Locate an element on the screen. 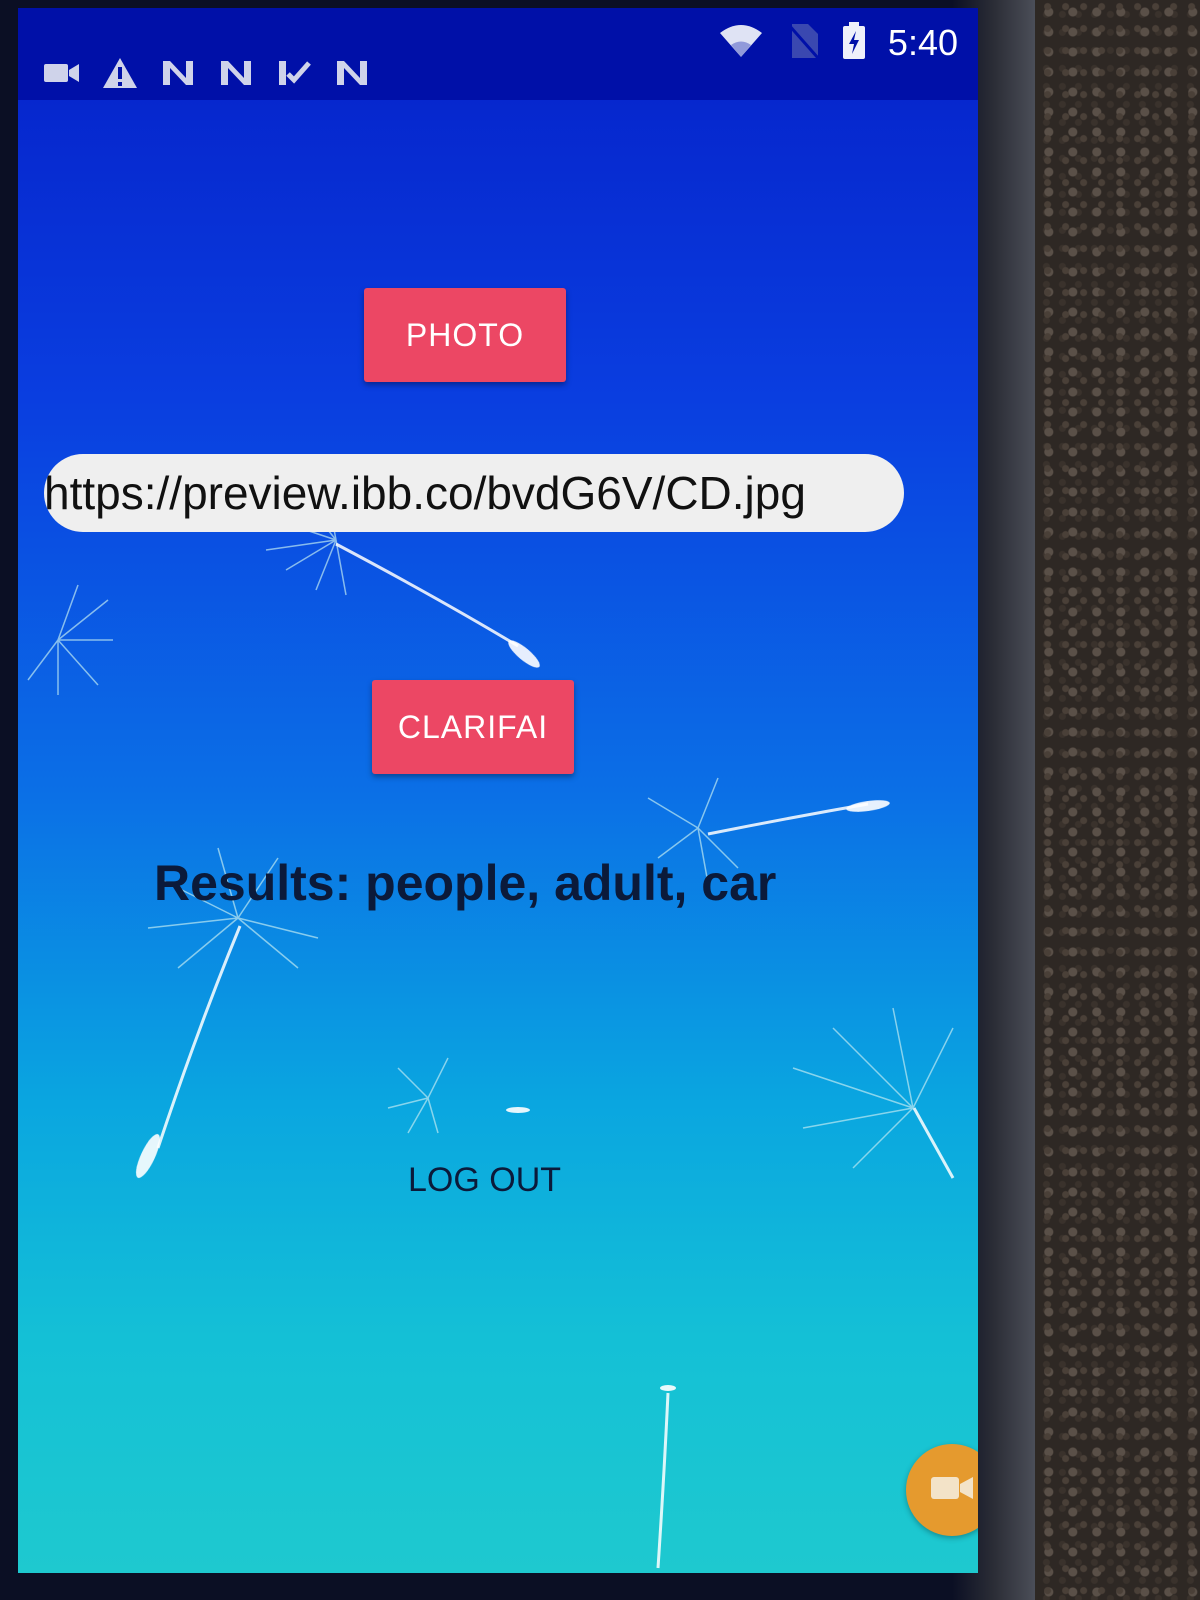 Image resolution: width=1200 pixels, height=1600 pixels. results-text: Results: people, adult, car is located at coordinates (465, 883).